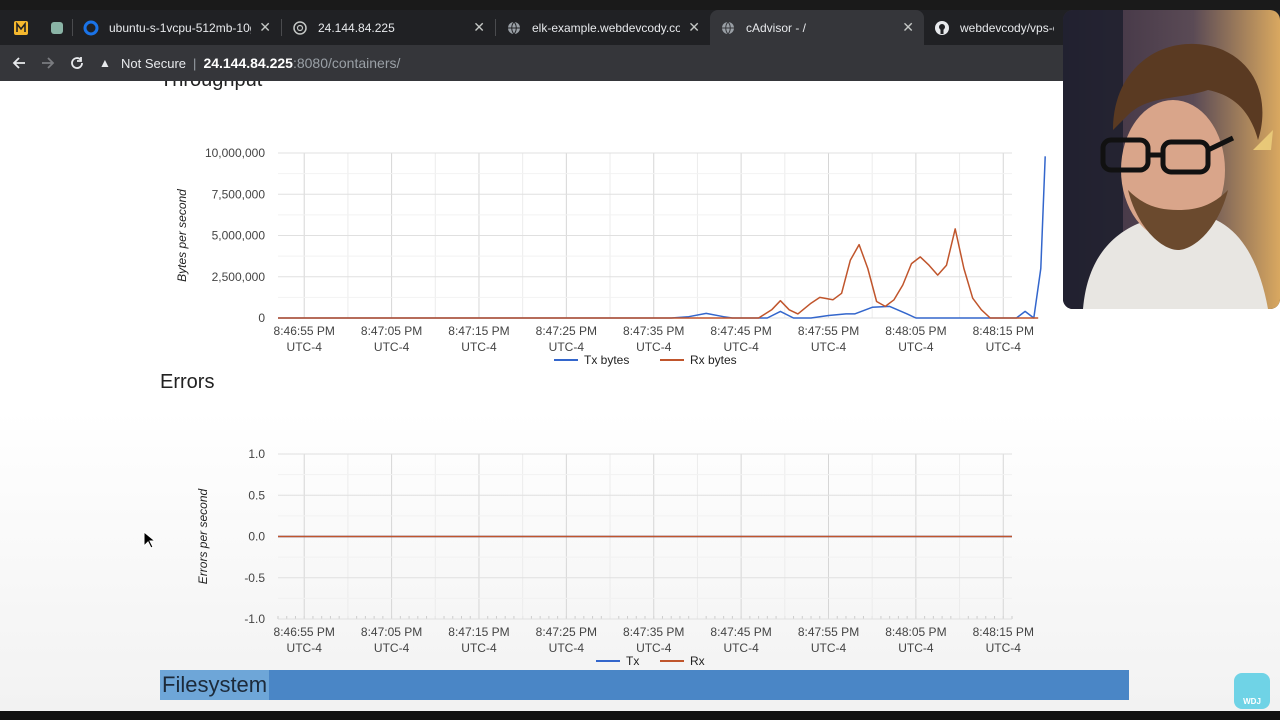 The height and width of the screenshot is (720, 1280). I want to click on tab-pinned, so click(57, 27).